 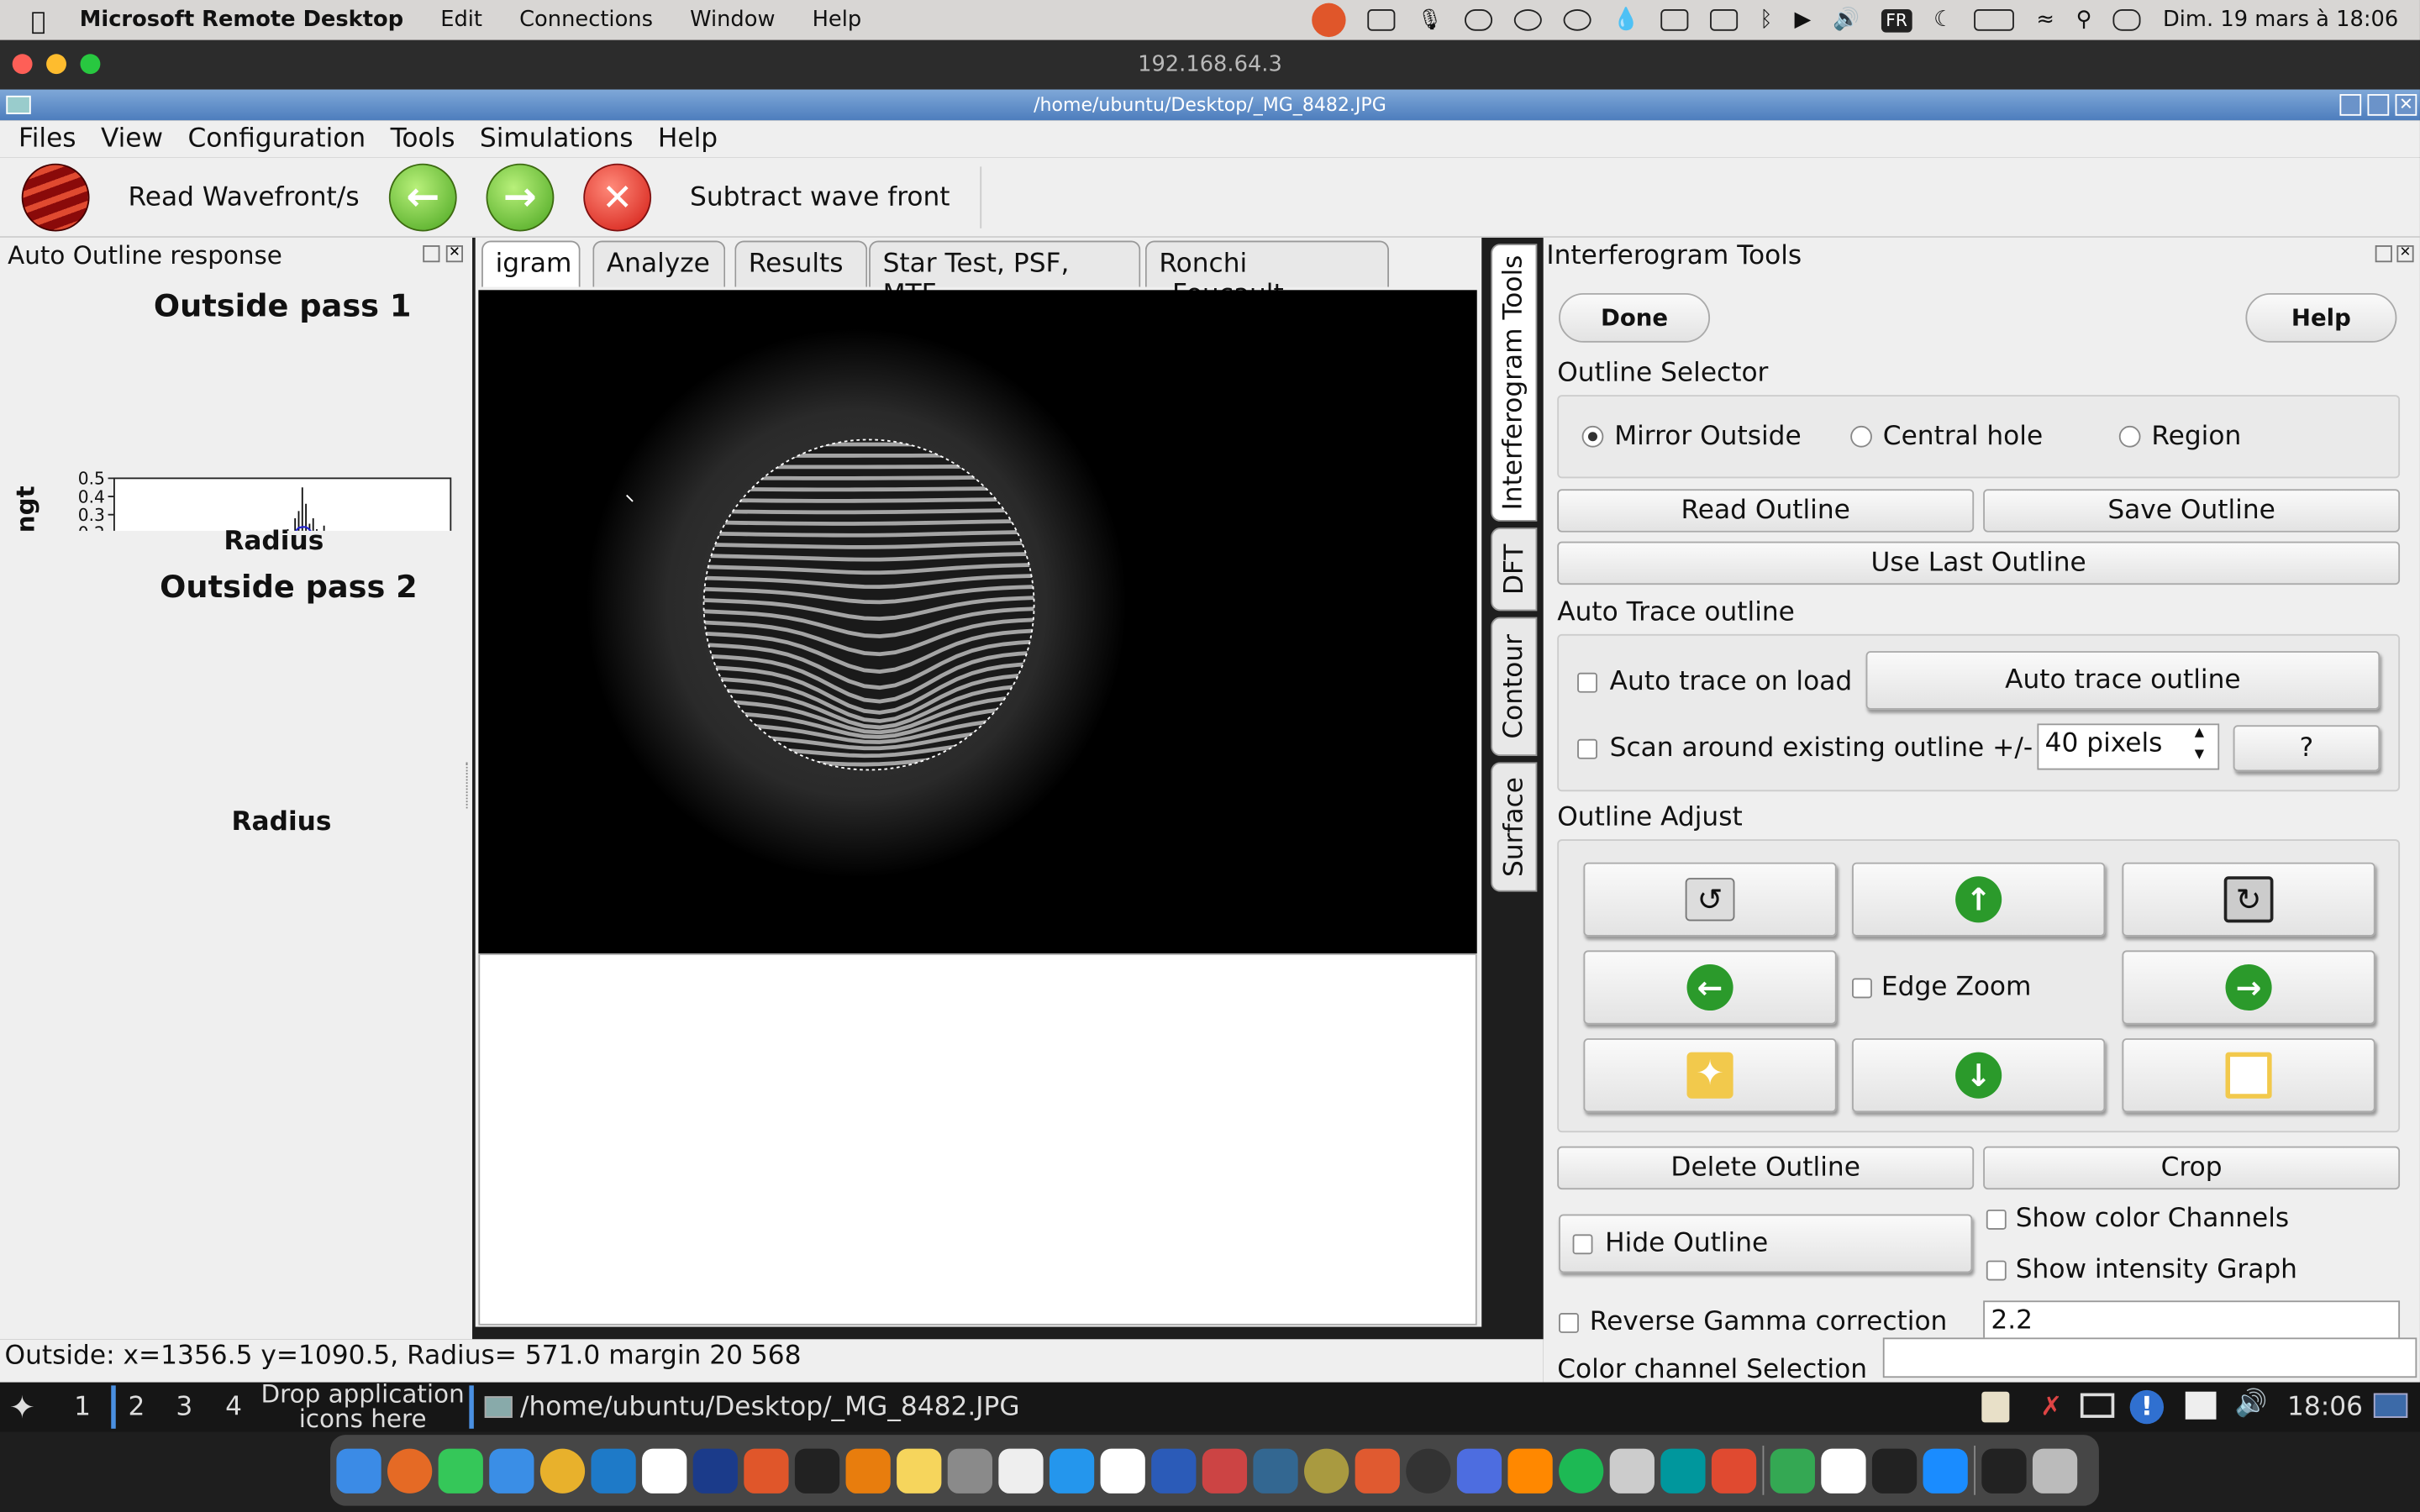 I want to click on tab-analyze: Analyze, so click(x=659, y=263).